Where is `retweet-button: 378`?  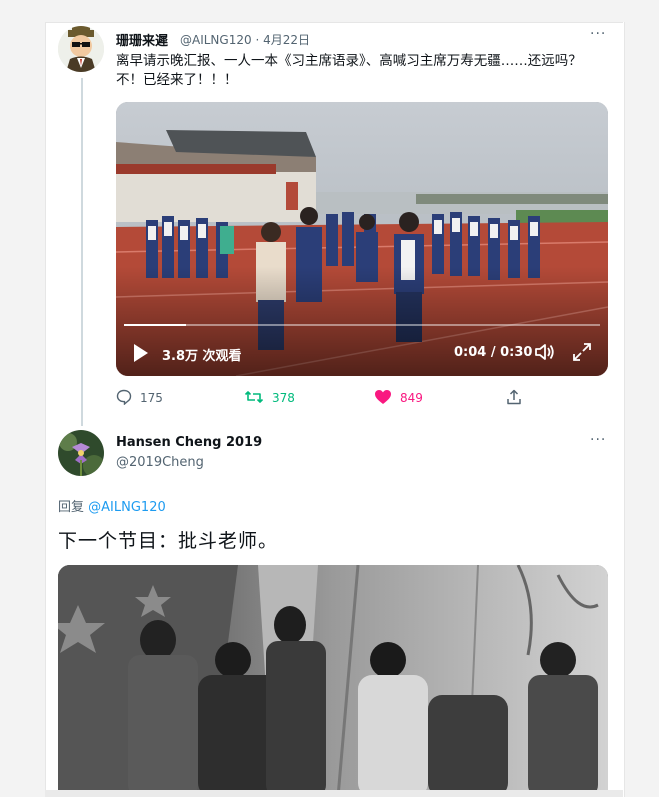
retweet-button: 378 is located at coordinates (309, 398).